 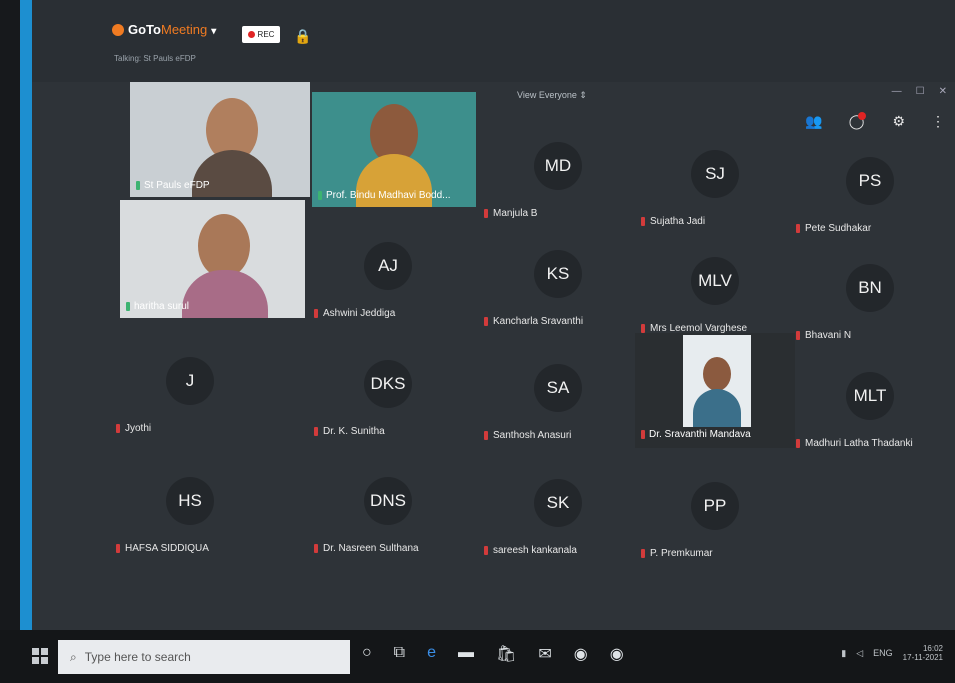 What do you see at coordinates (40, 656) in the screenshot?
I see `windows-start-icon` at bounding box center [40, 656].